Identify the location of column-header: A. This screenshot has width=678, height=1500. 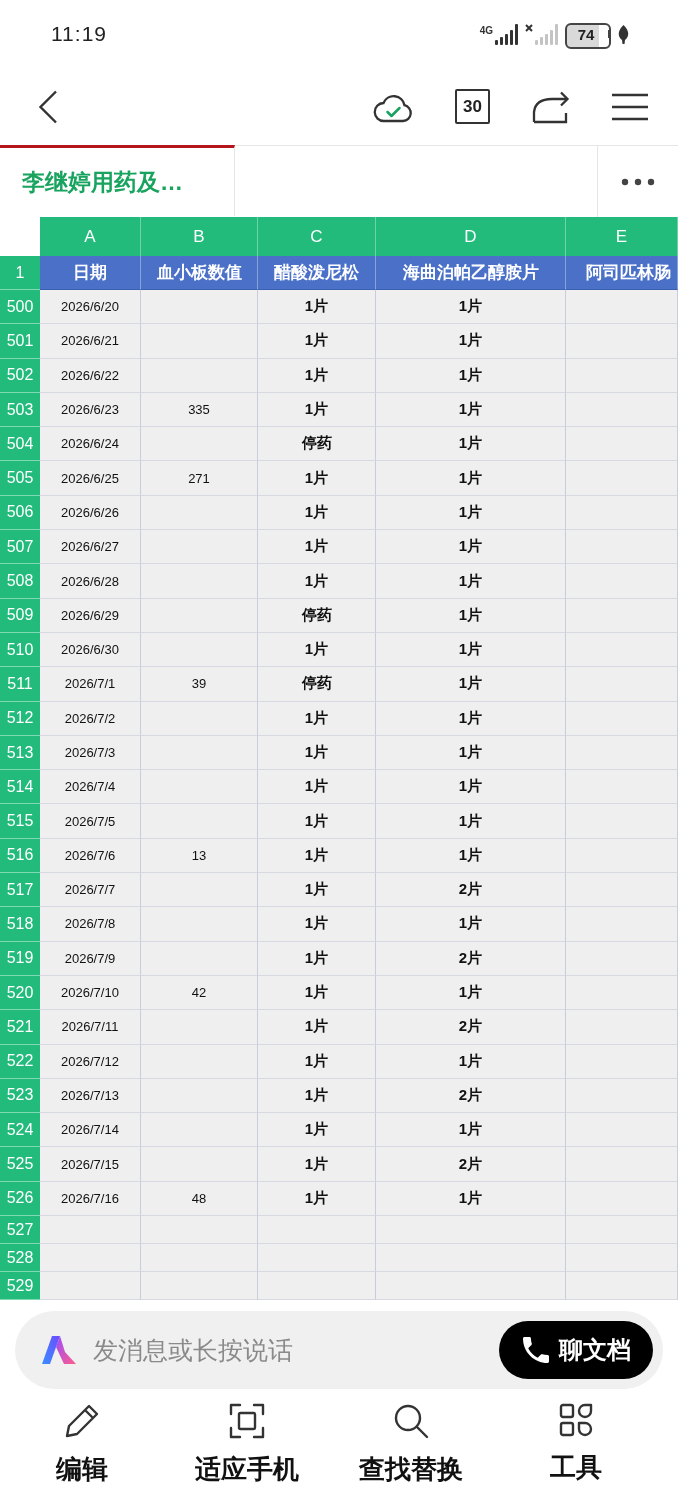
(90, 236).